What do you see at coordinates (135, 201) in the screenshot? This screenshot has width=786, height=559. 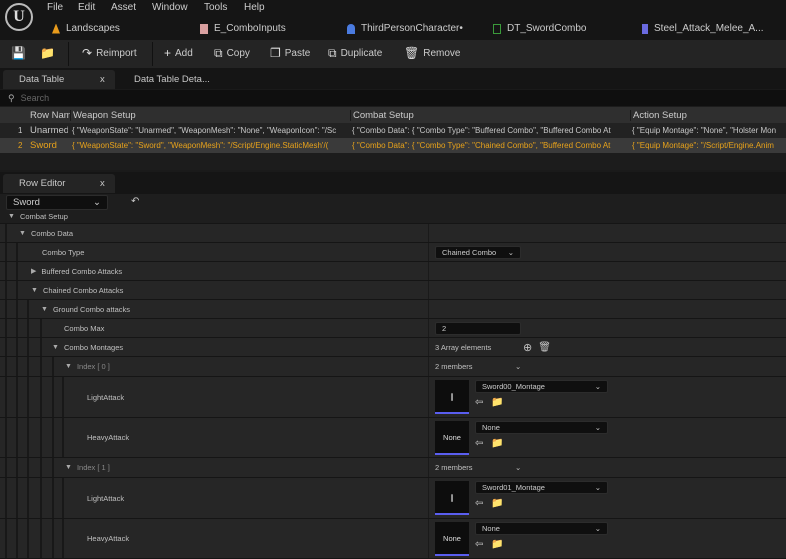 I see `reset-arrow-icon: ↶` at bounding box center [135, 201].